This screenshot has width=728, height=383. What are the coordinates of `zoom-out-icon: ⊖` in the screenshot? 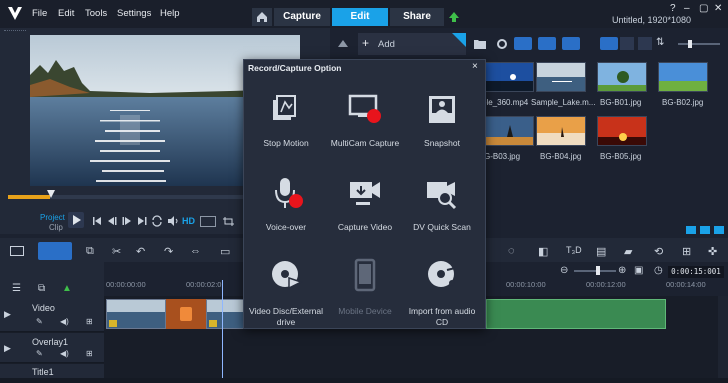 It's located at (564, 270).